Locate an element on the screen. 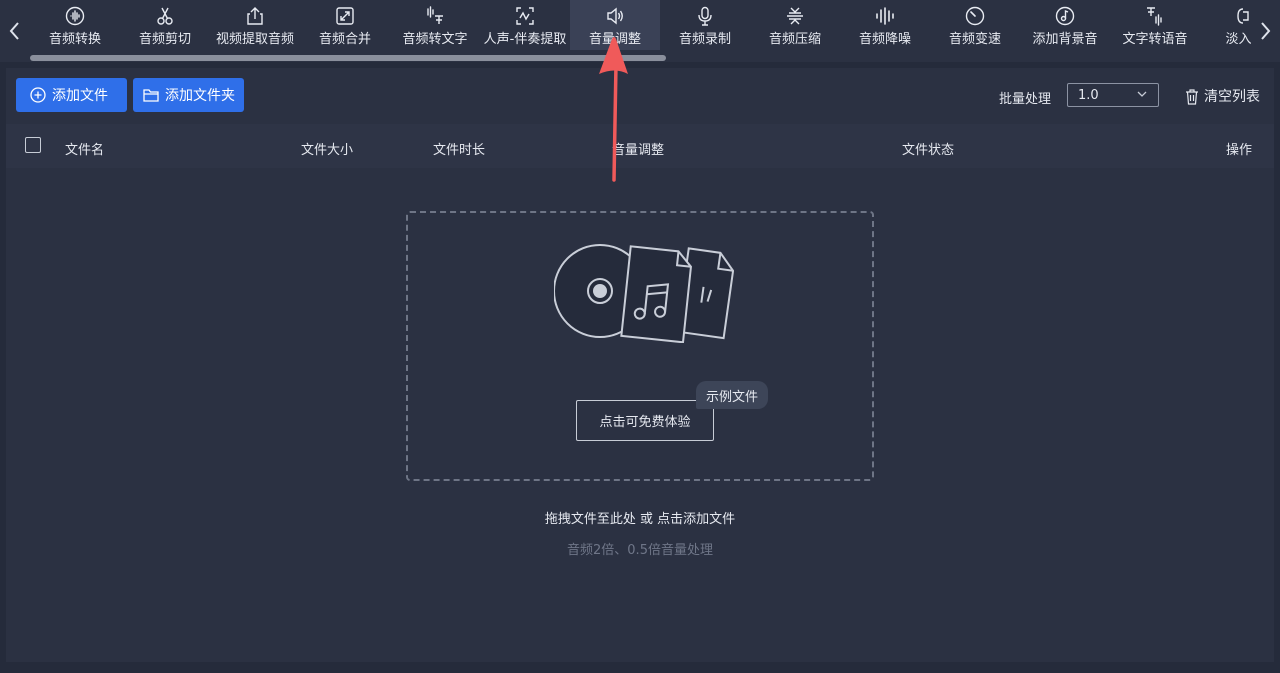  column-header-filename: 文件名 is located at coordinates (84, 148).